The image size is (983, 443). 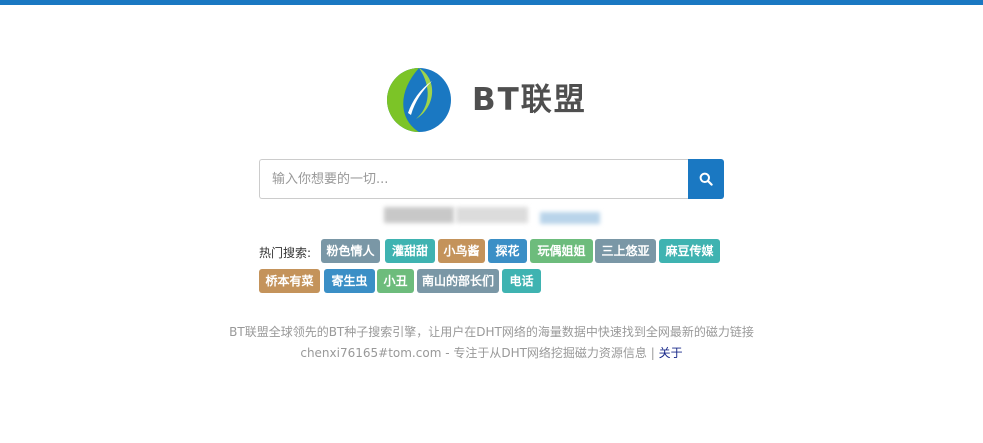 What do you see at coordinates (410, 251) in the screenshot?
I see `hot-tag: 灌甜甜` at bounding box center [410, 251].